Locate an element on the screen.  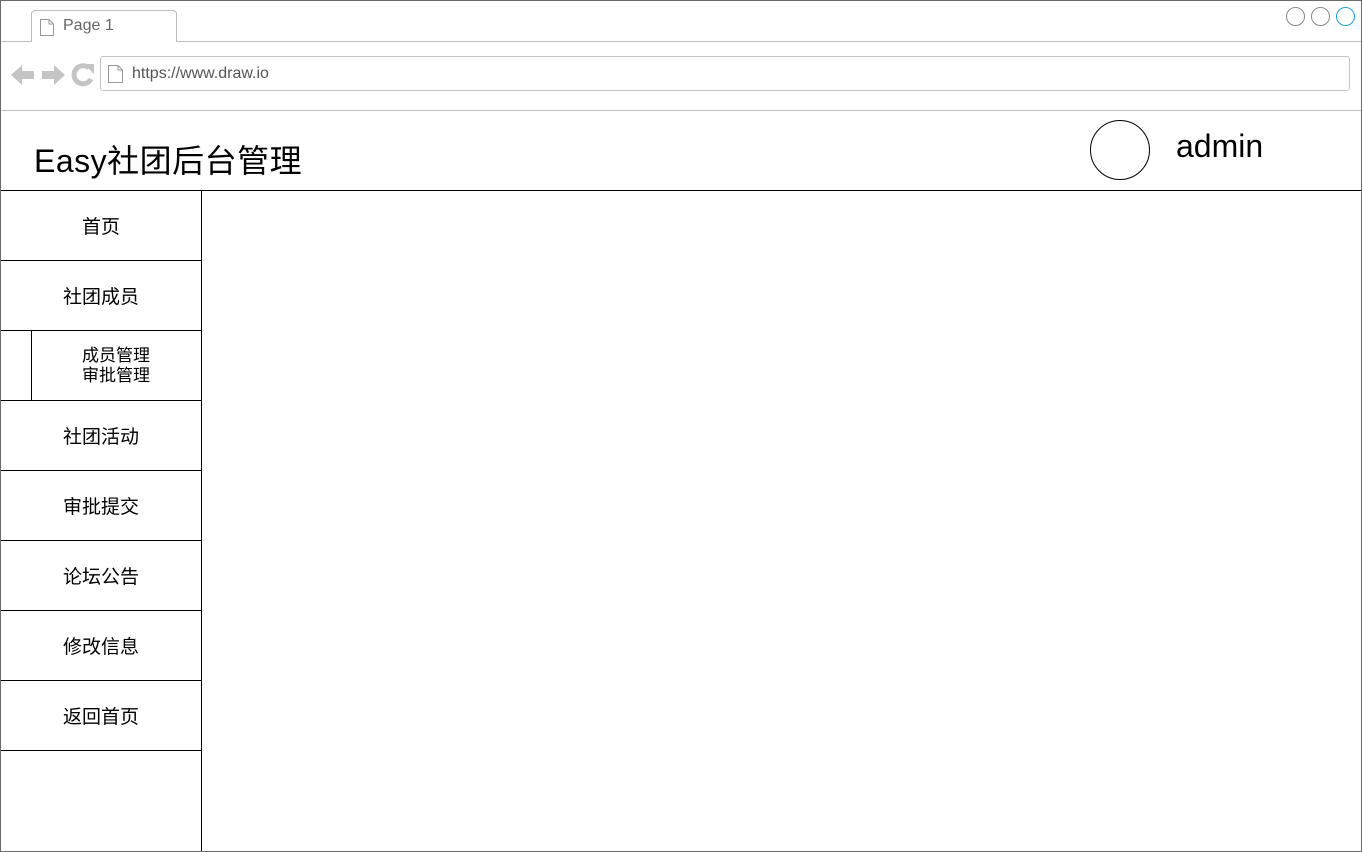
browser-tab: Page 1 is located at coordinates (104, 26).